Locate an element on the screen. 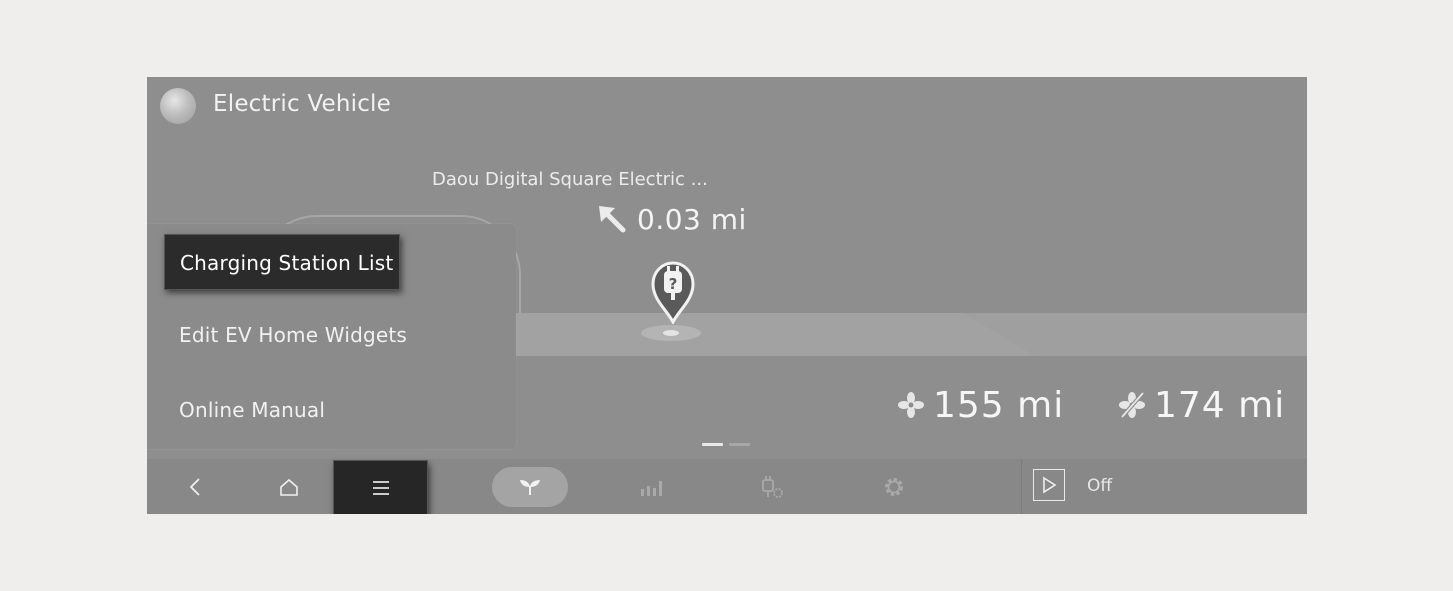 This screenshot has height=591, width=1453. menu-item-edit-ev-home-widgets: Edit EV Home Widgets is located at coordinates (293, 335).